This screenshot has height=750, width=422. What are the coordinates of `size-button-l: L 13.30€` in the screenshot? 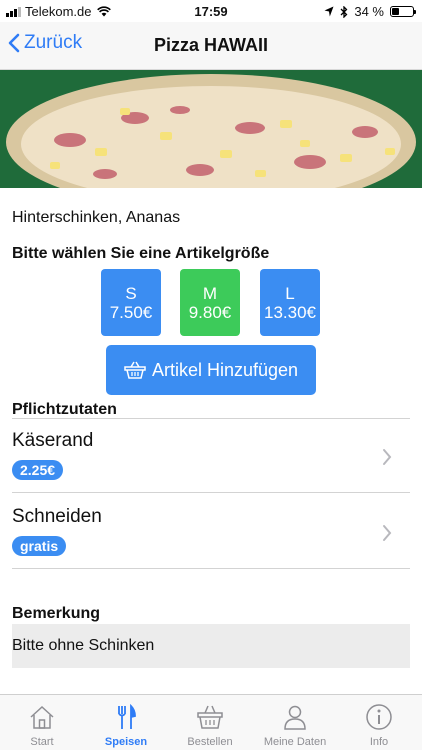 It's located at (290, 302).